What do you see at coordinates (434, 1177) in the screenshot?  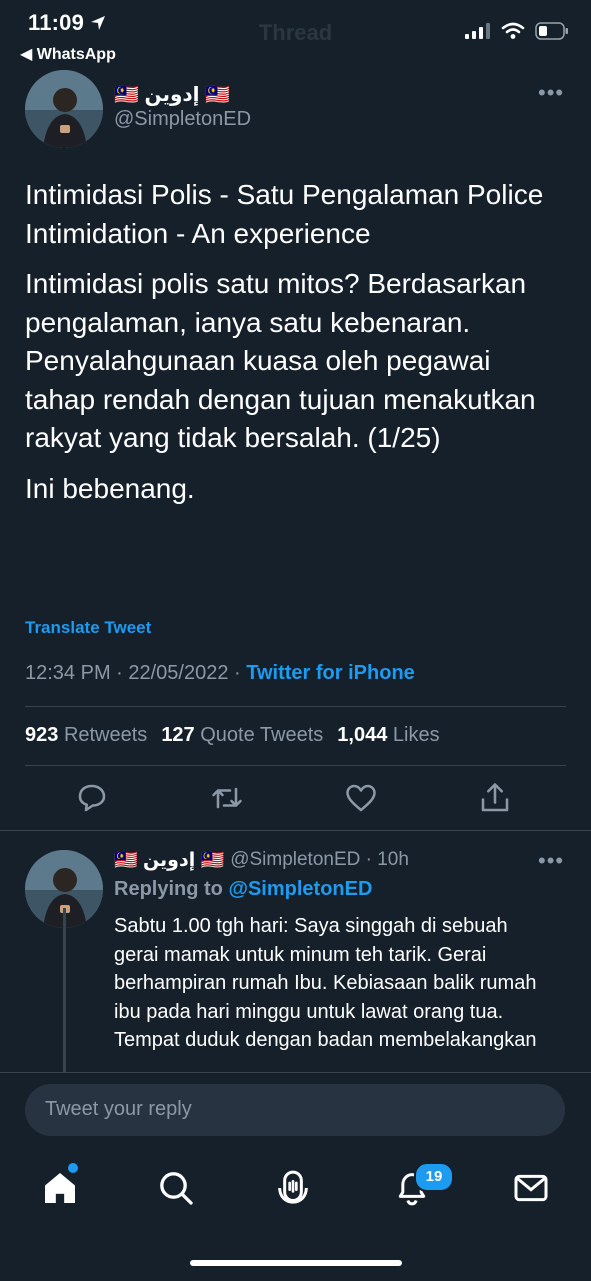 I see `notification-badge: 19` at bounding box center [434, 1177].